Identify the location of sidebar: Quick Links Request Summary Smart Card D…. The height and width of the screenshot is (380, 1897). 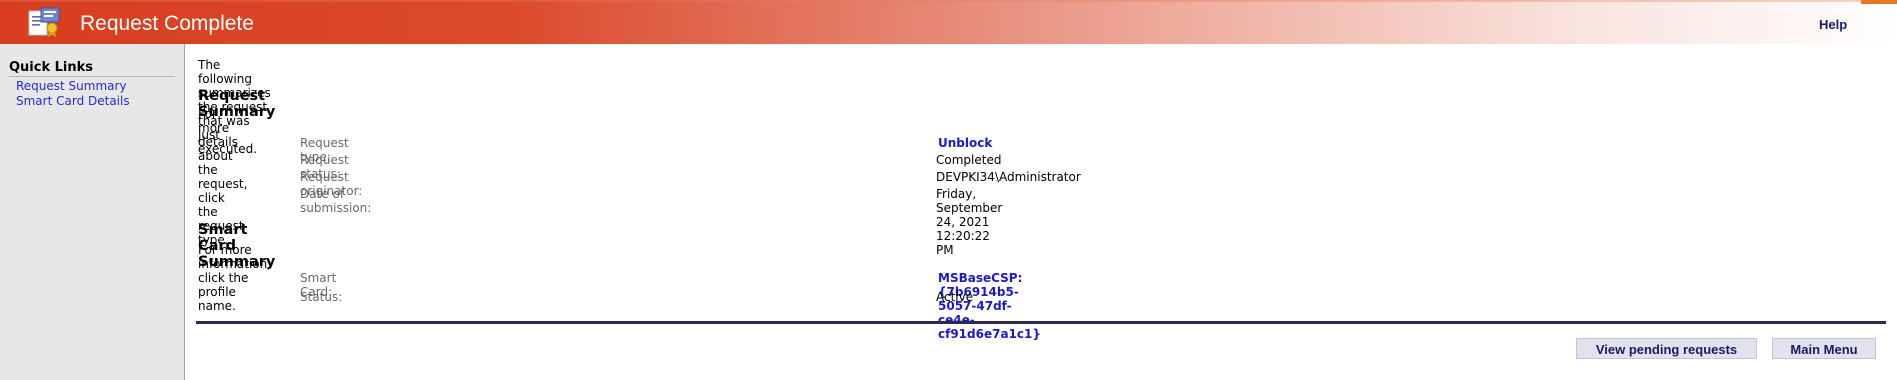
(92, 212).